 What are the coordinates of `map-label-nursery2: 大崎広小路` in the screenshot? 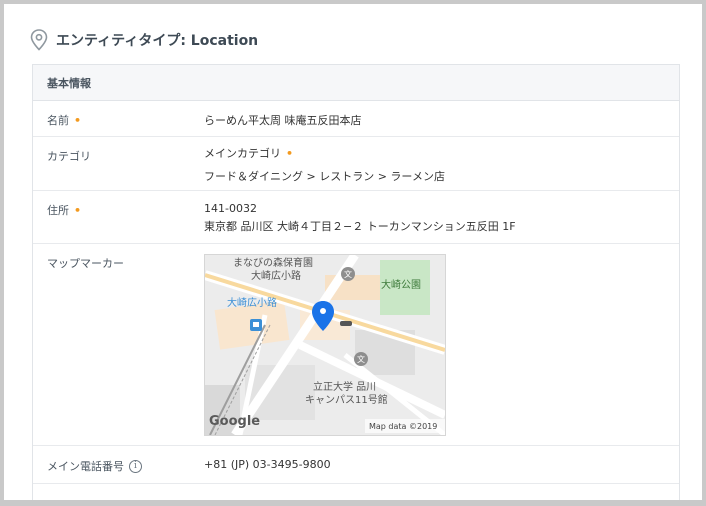 It's located at (276, 275).